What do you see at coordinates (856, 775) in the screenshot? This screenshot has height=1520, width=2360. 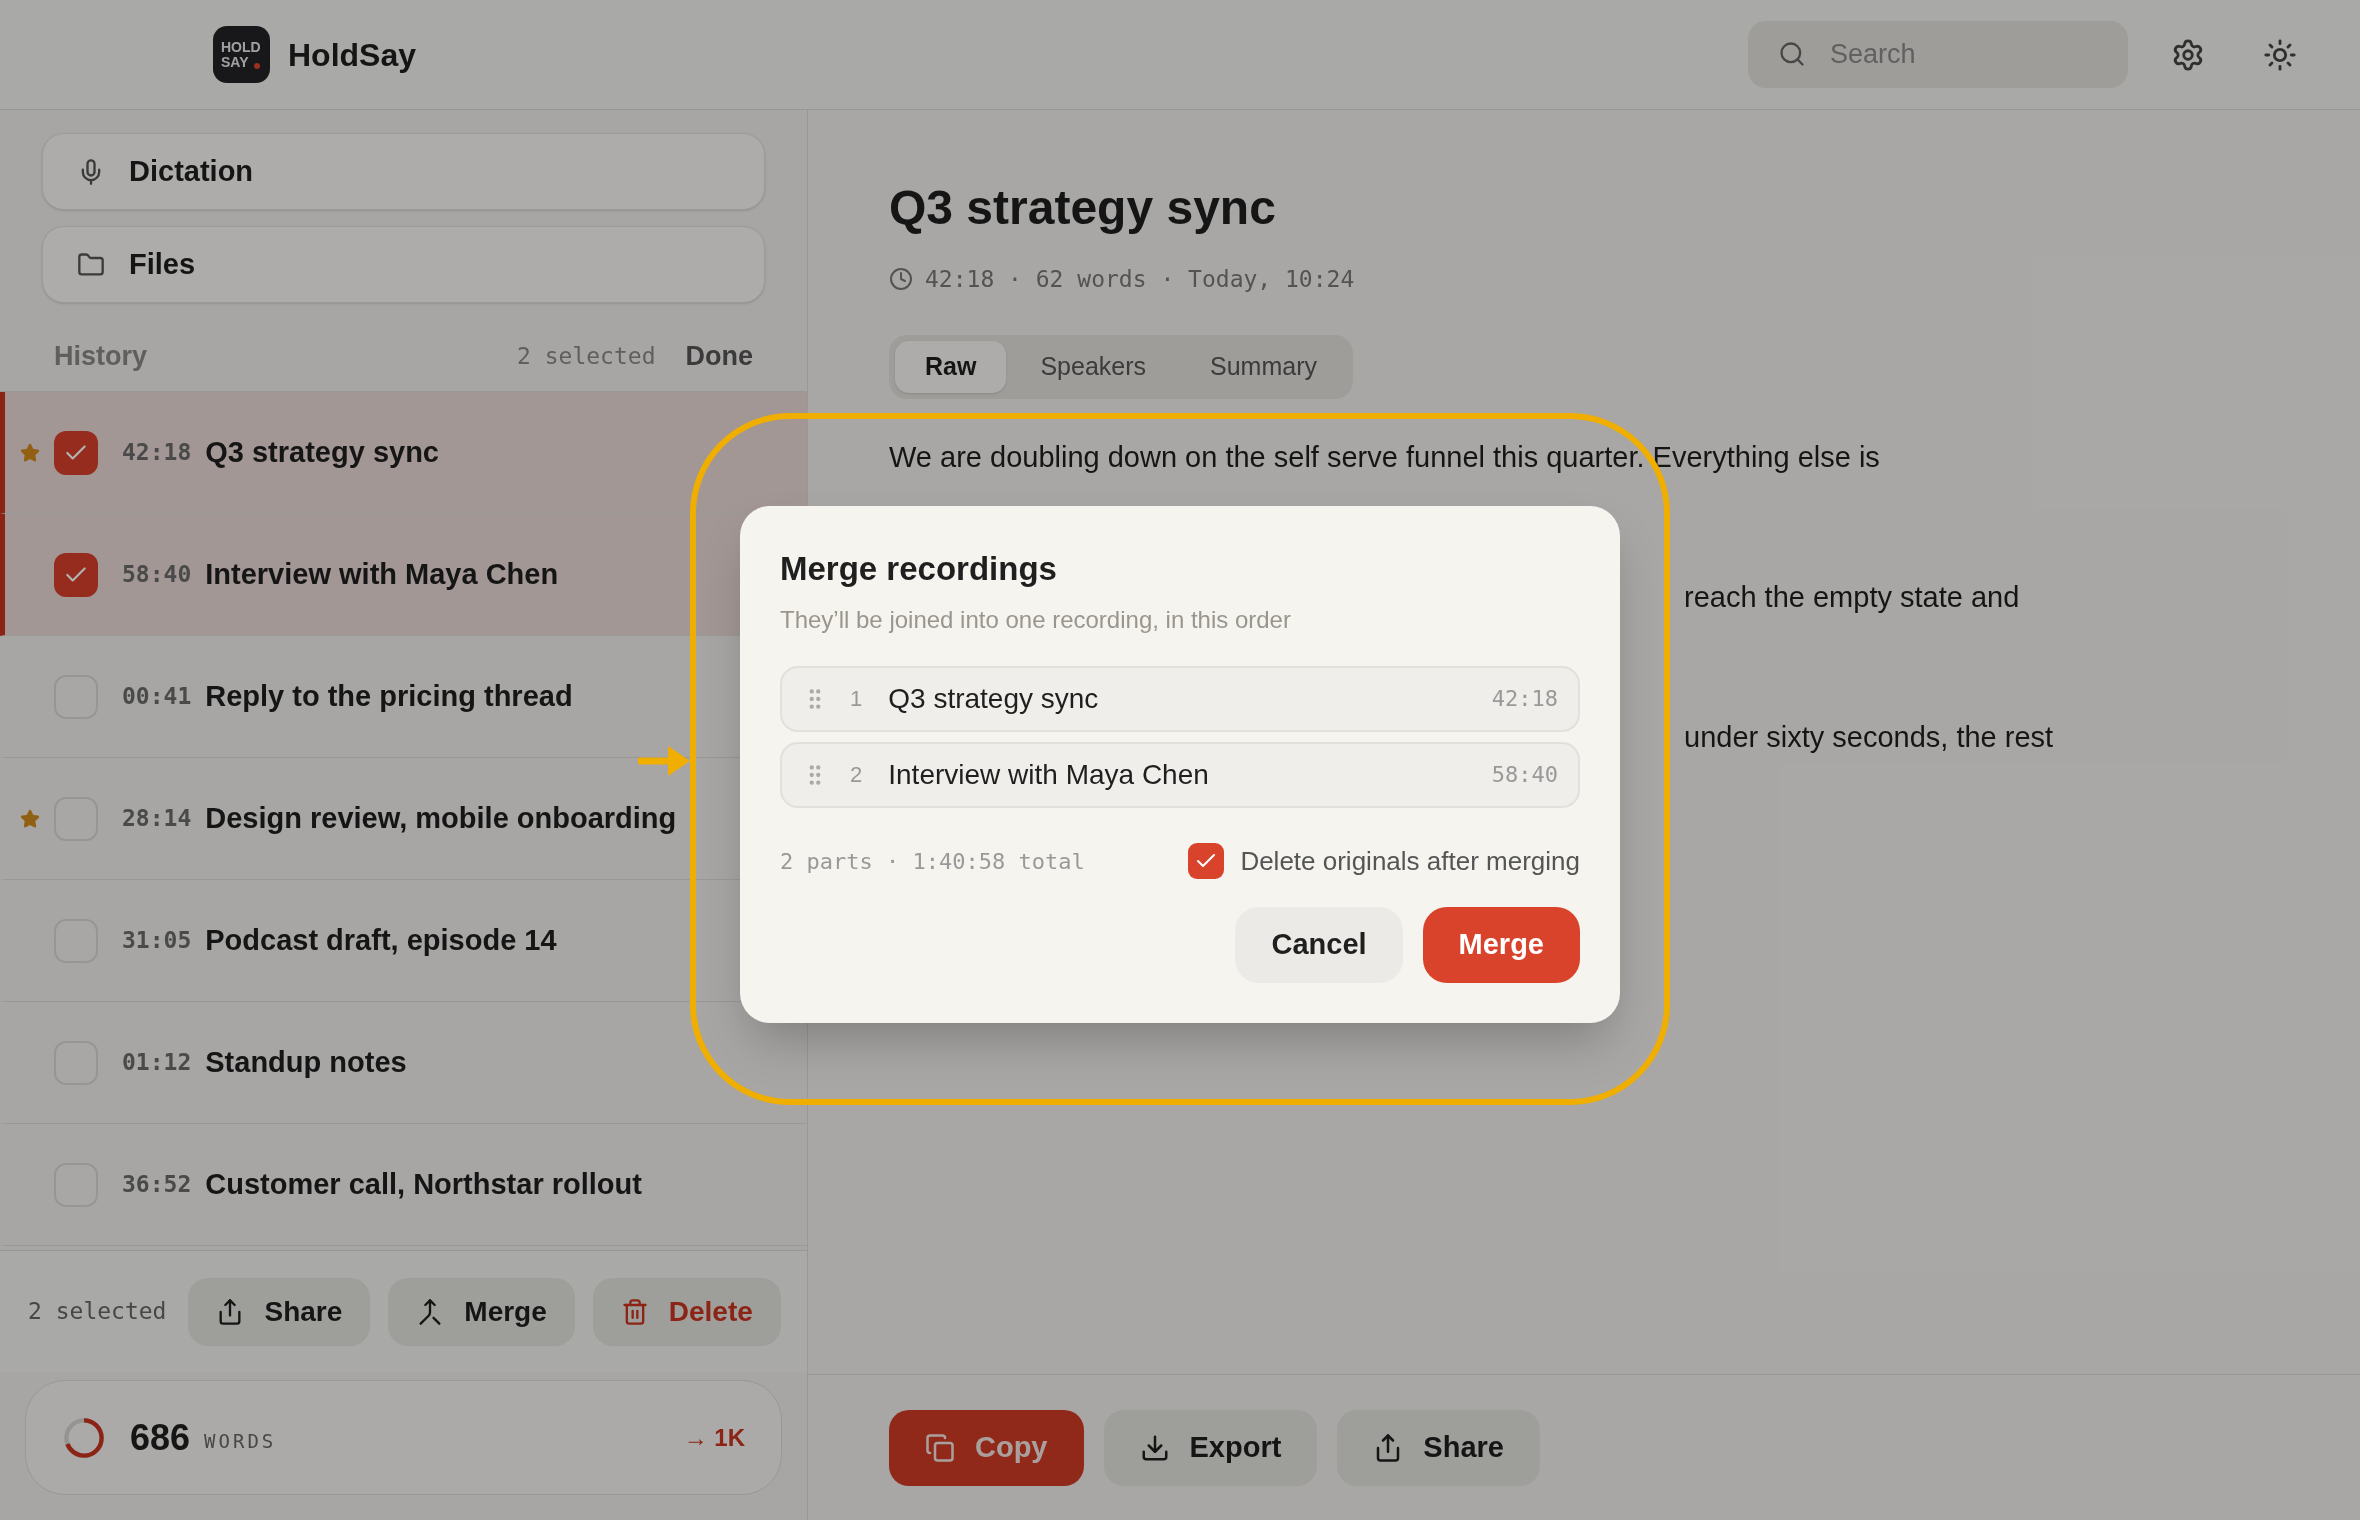 I see `part-number: 2` at bounding box center [856, 775].